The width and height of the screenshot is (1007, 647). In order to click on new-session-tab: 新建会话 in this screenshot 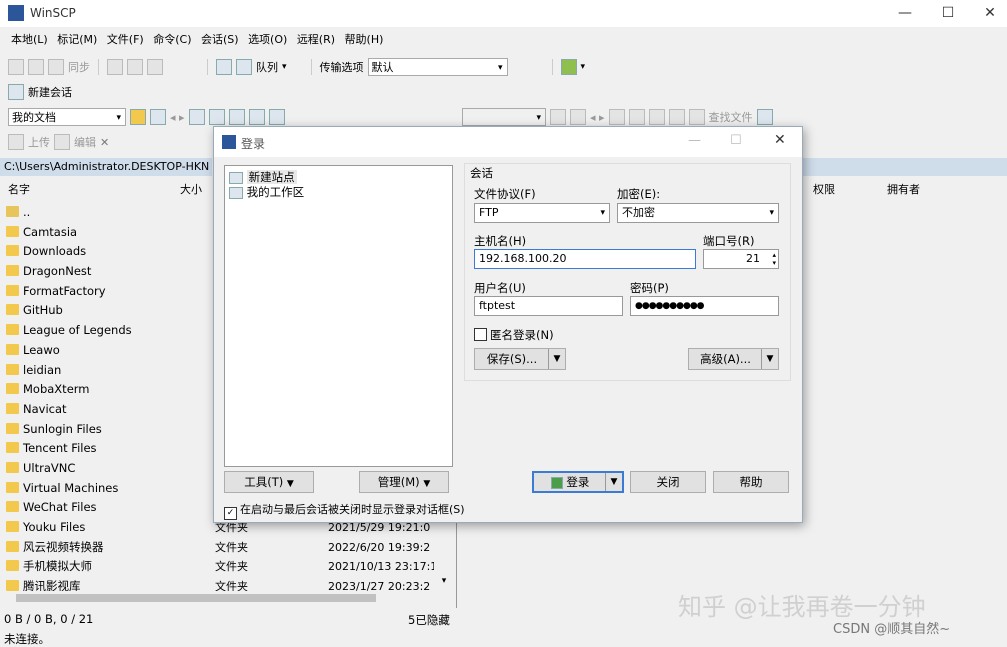, I will do `click(50, 92)`.